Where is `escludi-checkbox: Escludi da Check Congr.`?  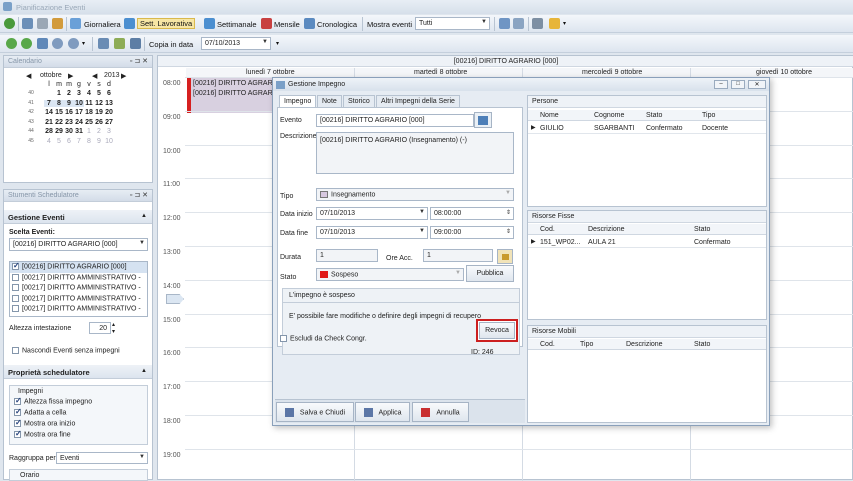
escludi-checkbox: Escludi da Check Congr. is located at coordinates (323, 338).